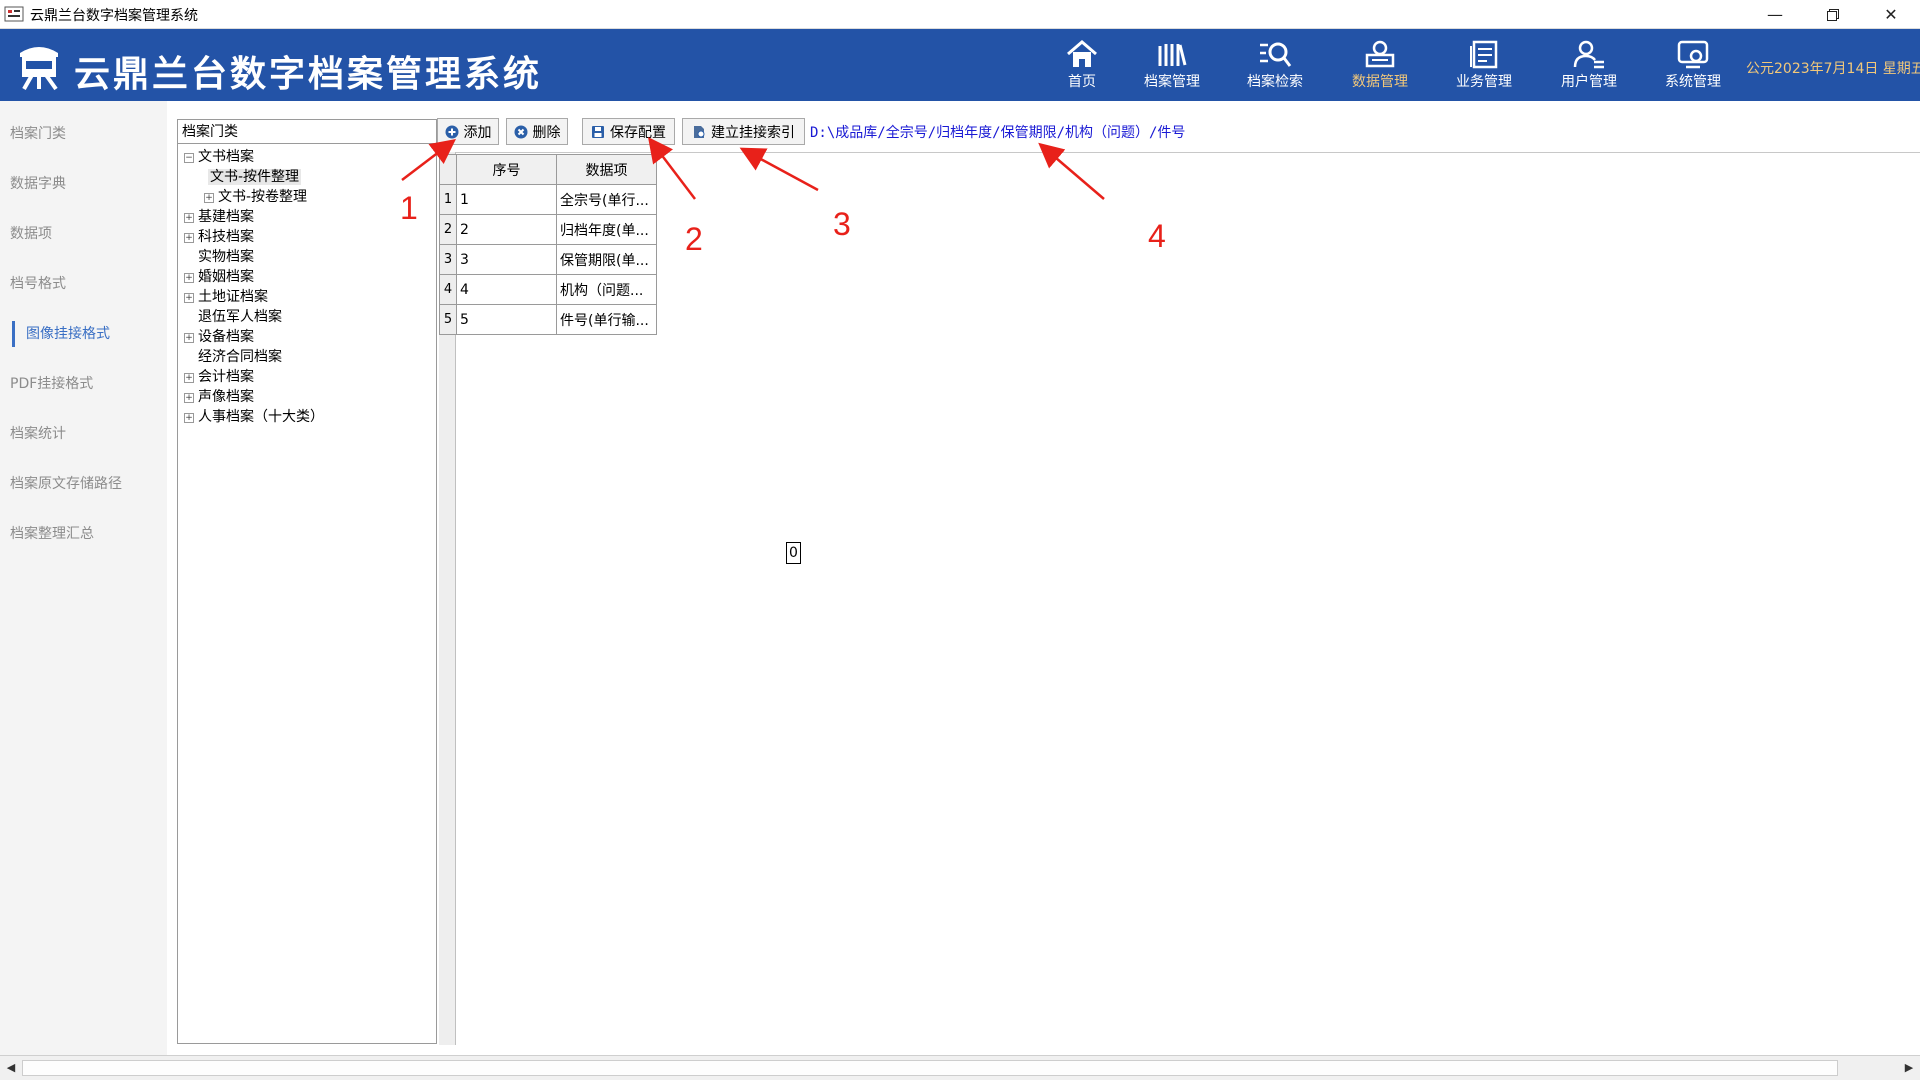 This screenshot has width=1920, height=1080. I want to click on tree-node: + 基建档案, so click(219, 217).